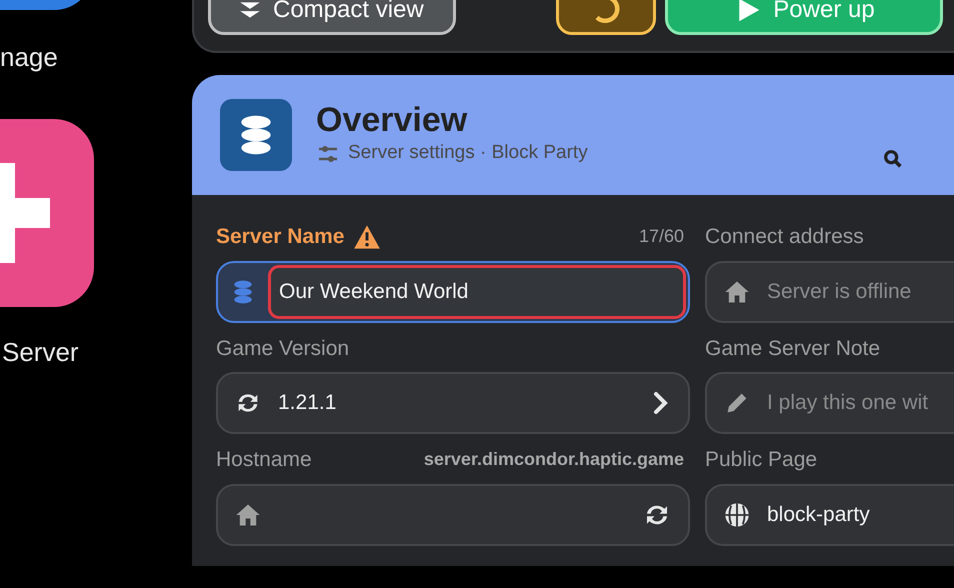 The width and height of the screenshot is (954, 588). I want to click on globe-icon, so click(737, 514).